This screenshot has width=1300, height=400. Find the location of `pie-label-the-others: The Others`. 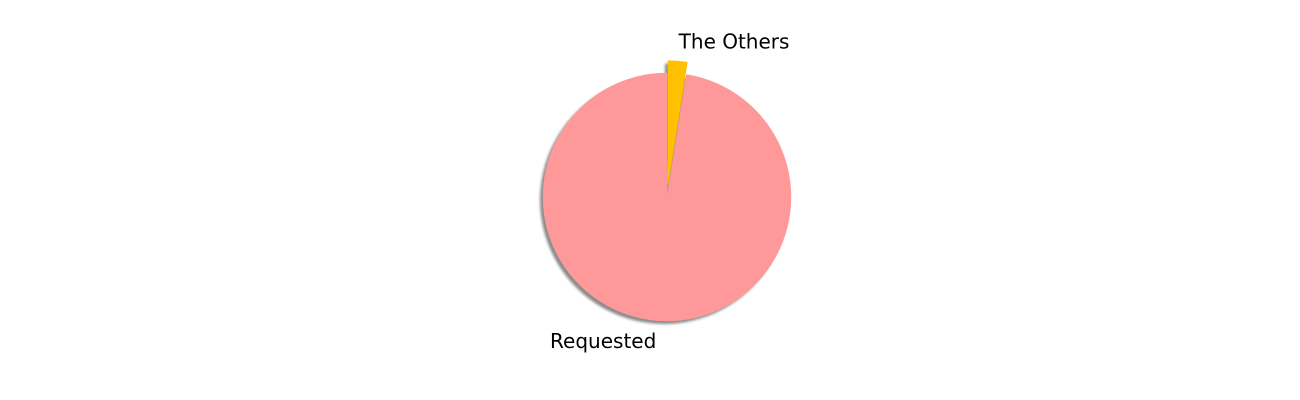

pie-label-the-others: The Others is located at coordinates (734, 42).